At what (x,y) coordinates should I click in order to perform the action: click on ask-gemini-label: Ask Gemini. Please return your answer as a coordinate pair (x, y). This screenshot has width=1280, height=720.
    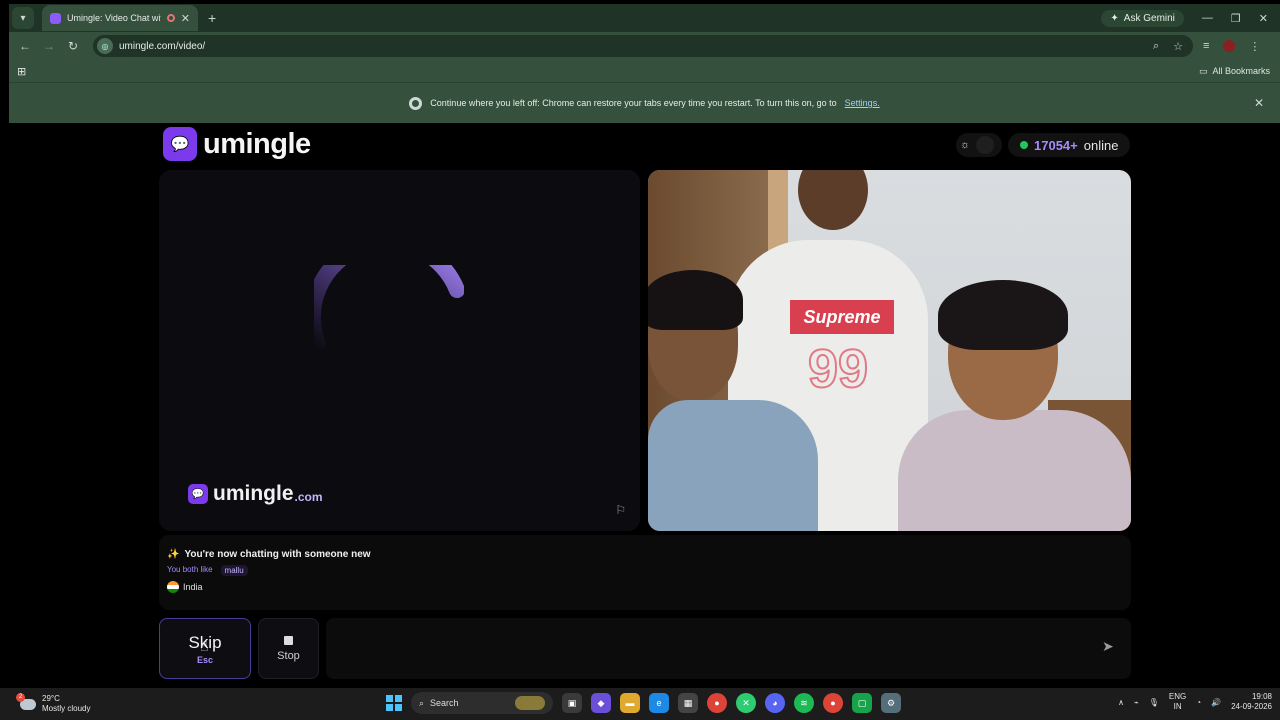
    Looking at the image, I should click on (1149, 18).